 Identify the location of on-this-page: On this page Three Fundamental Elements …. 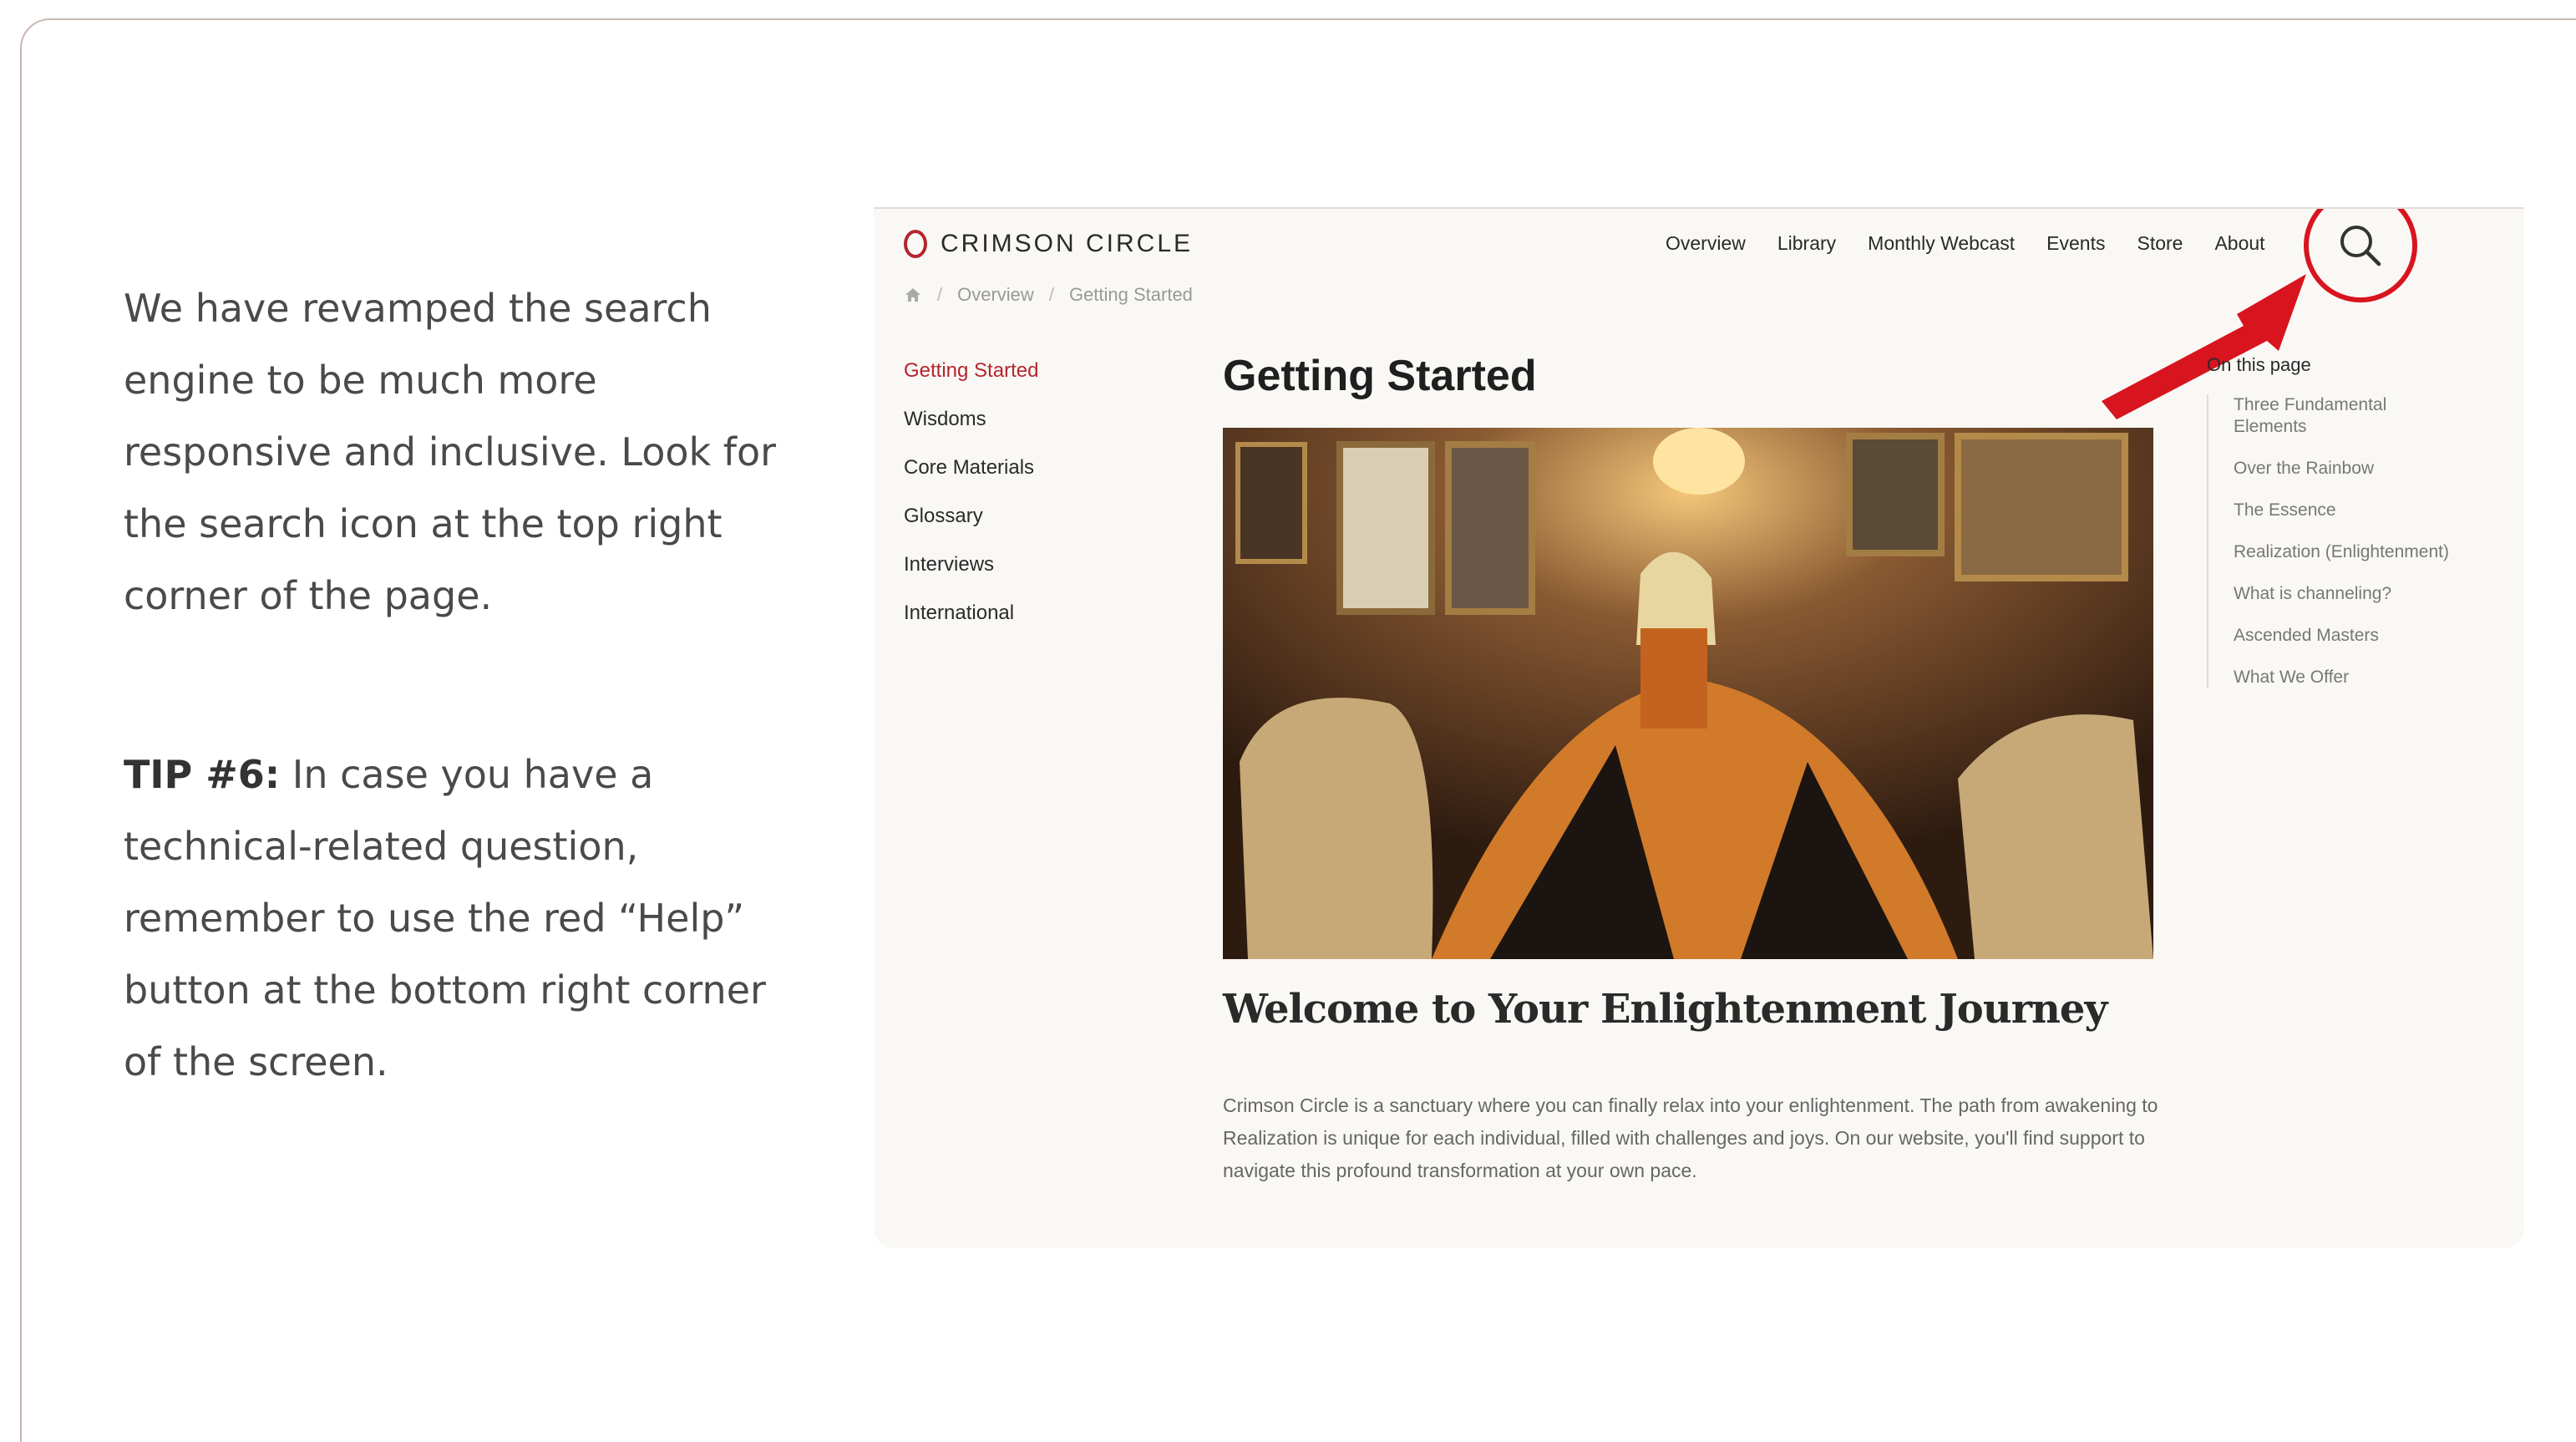
(2332, 531).